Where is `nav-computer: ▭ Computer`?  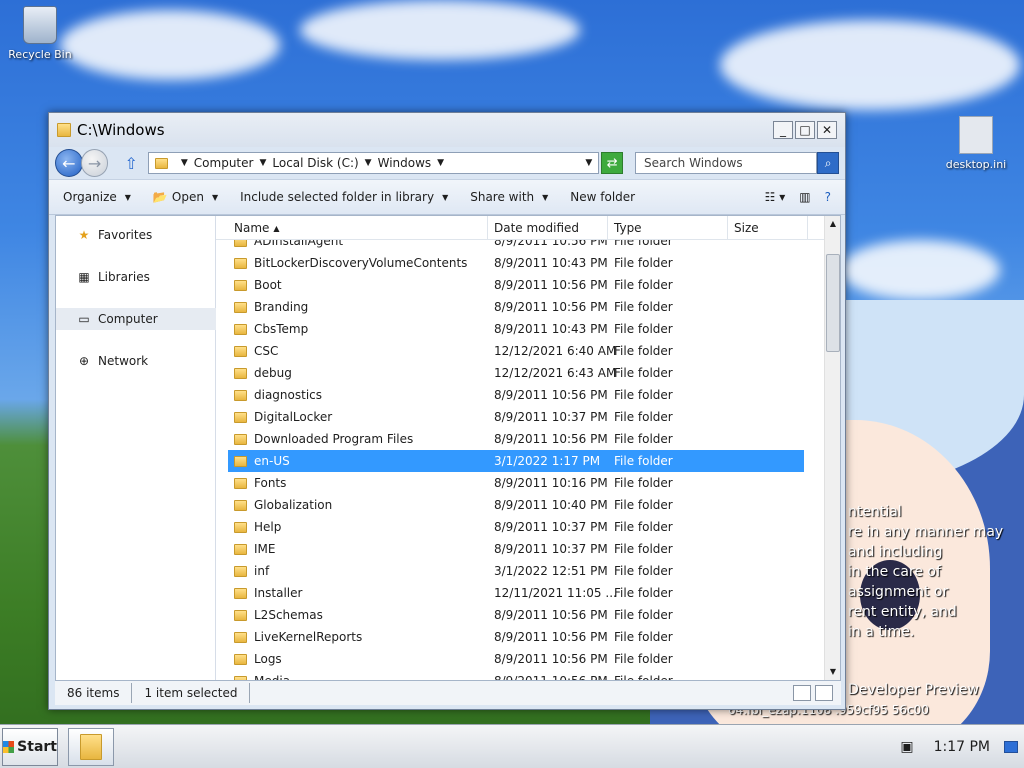
nav-computer: ▭ Computer is located at coordinates (136, 319).